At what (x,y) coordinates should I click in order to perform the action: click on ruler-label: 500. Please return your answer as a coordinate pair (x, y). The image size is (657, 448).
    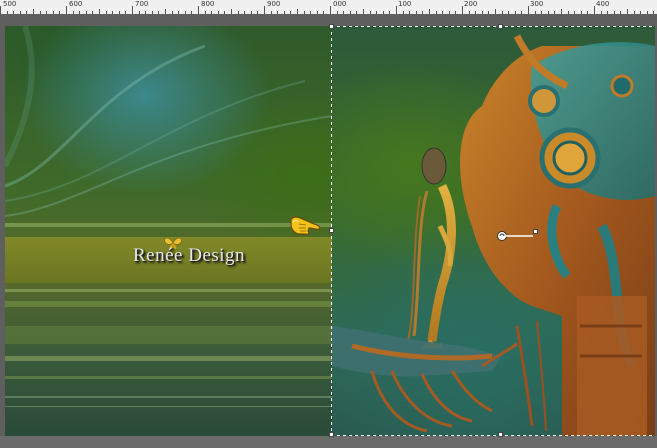
    Looking at the image, I should click on (10, 4).